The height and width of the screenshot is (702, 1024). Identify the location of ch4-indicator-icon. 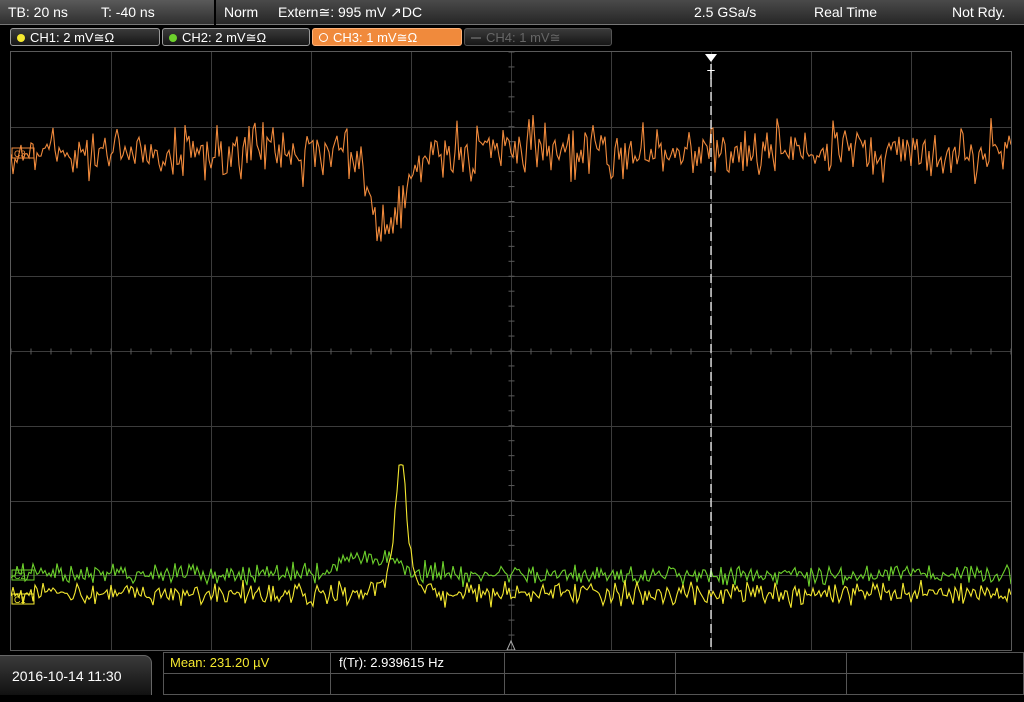
(476, 38).